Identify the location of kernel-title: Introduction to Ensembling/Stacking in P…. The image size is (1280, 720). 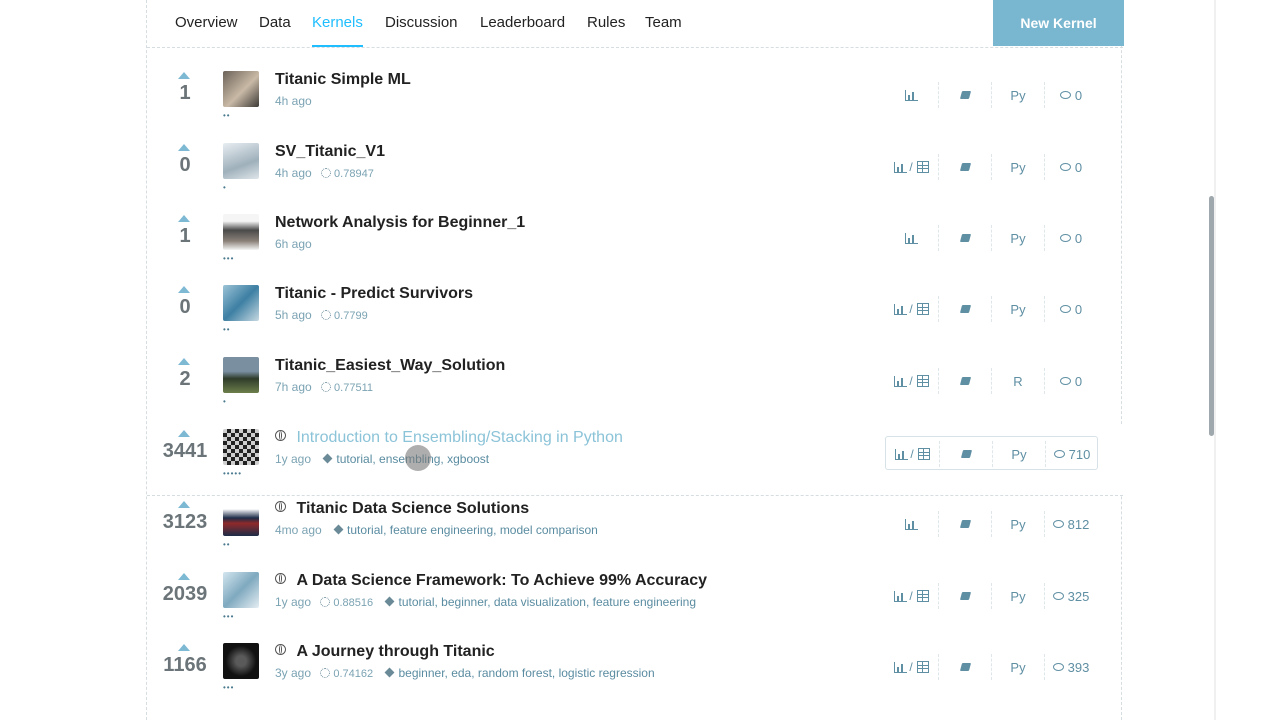
(459, 437).